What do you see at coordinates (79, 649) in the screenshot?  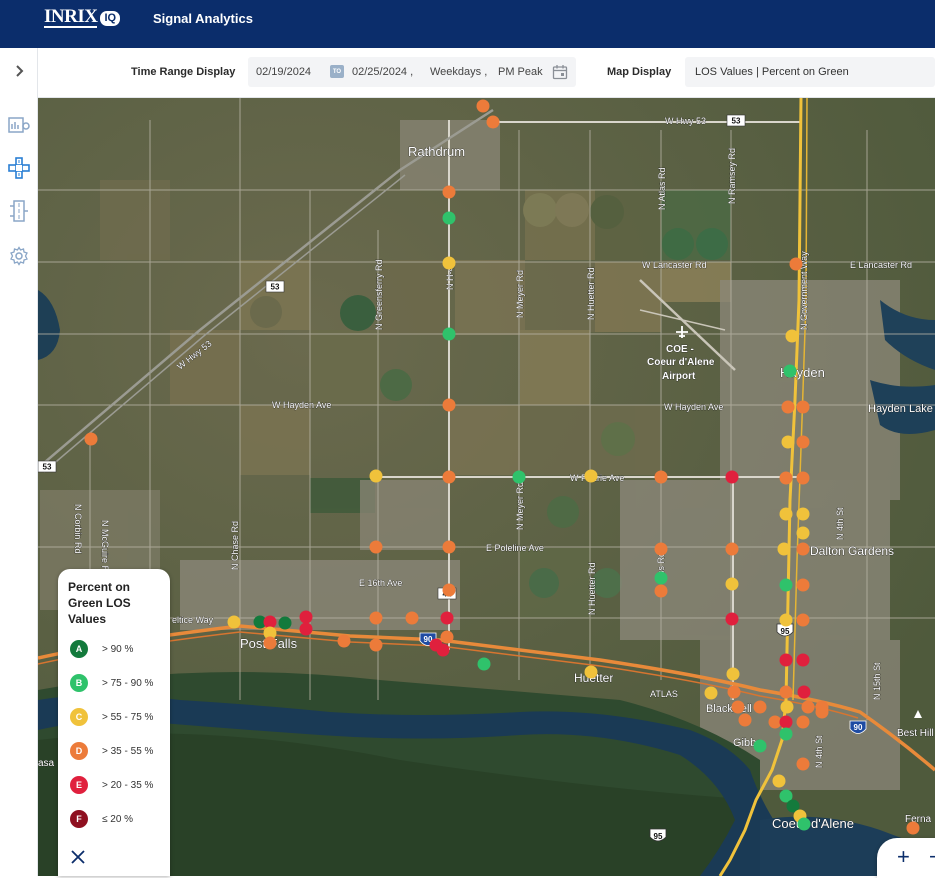 I see `legend-grade-badge: A` at bounding box center [79, 649].